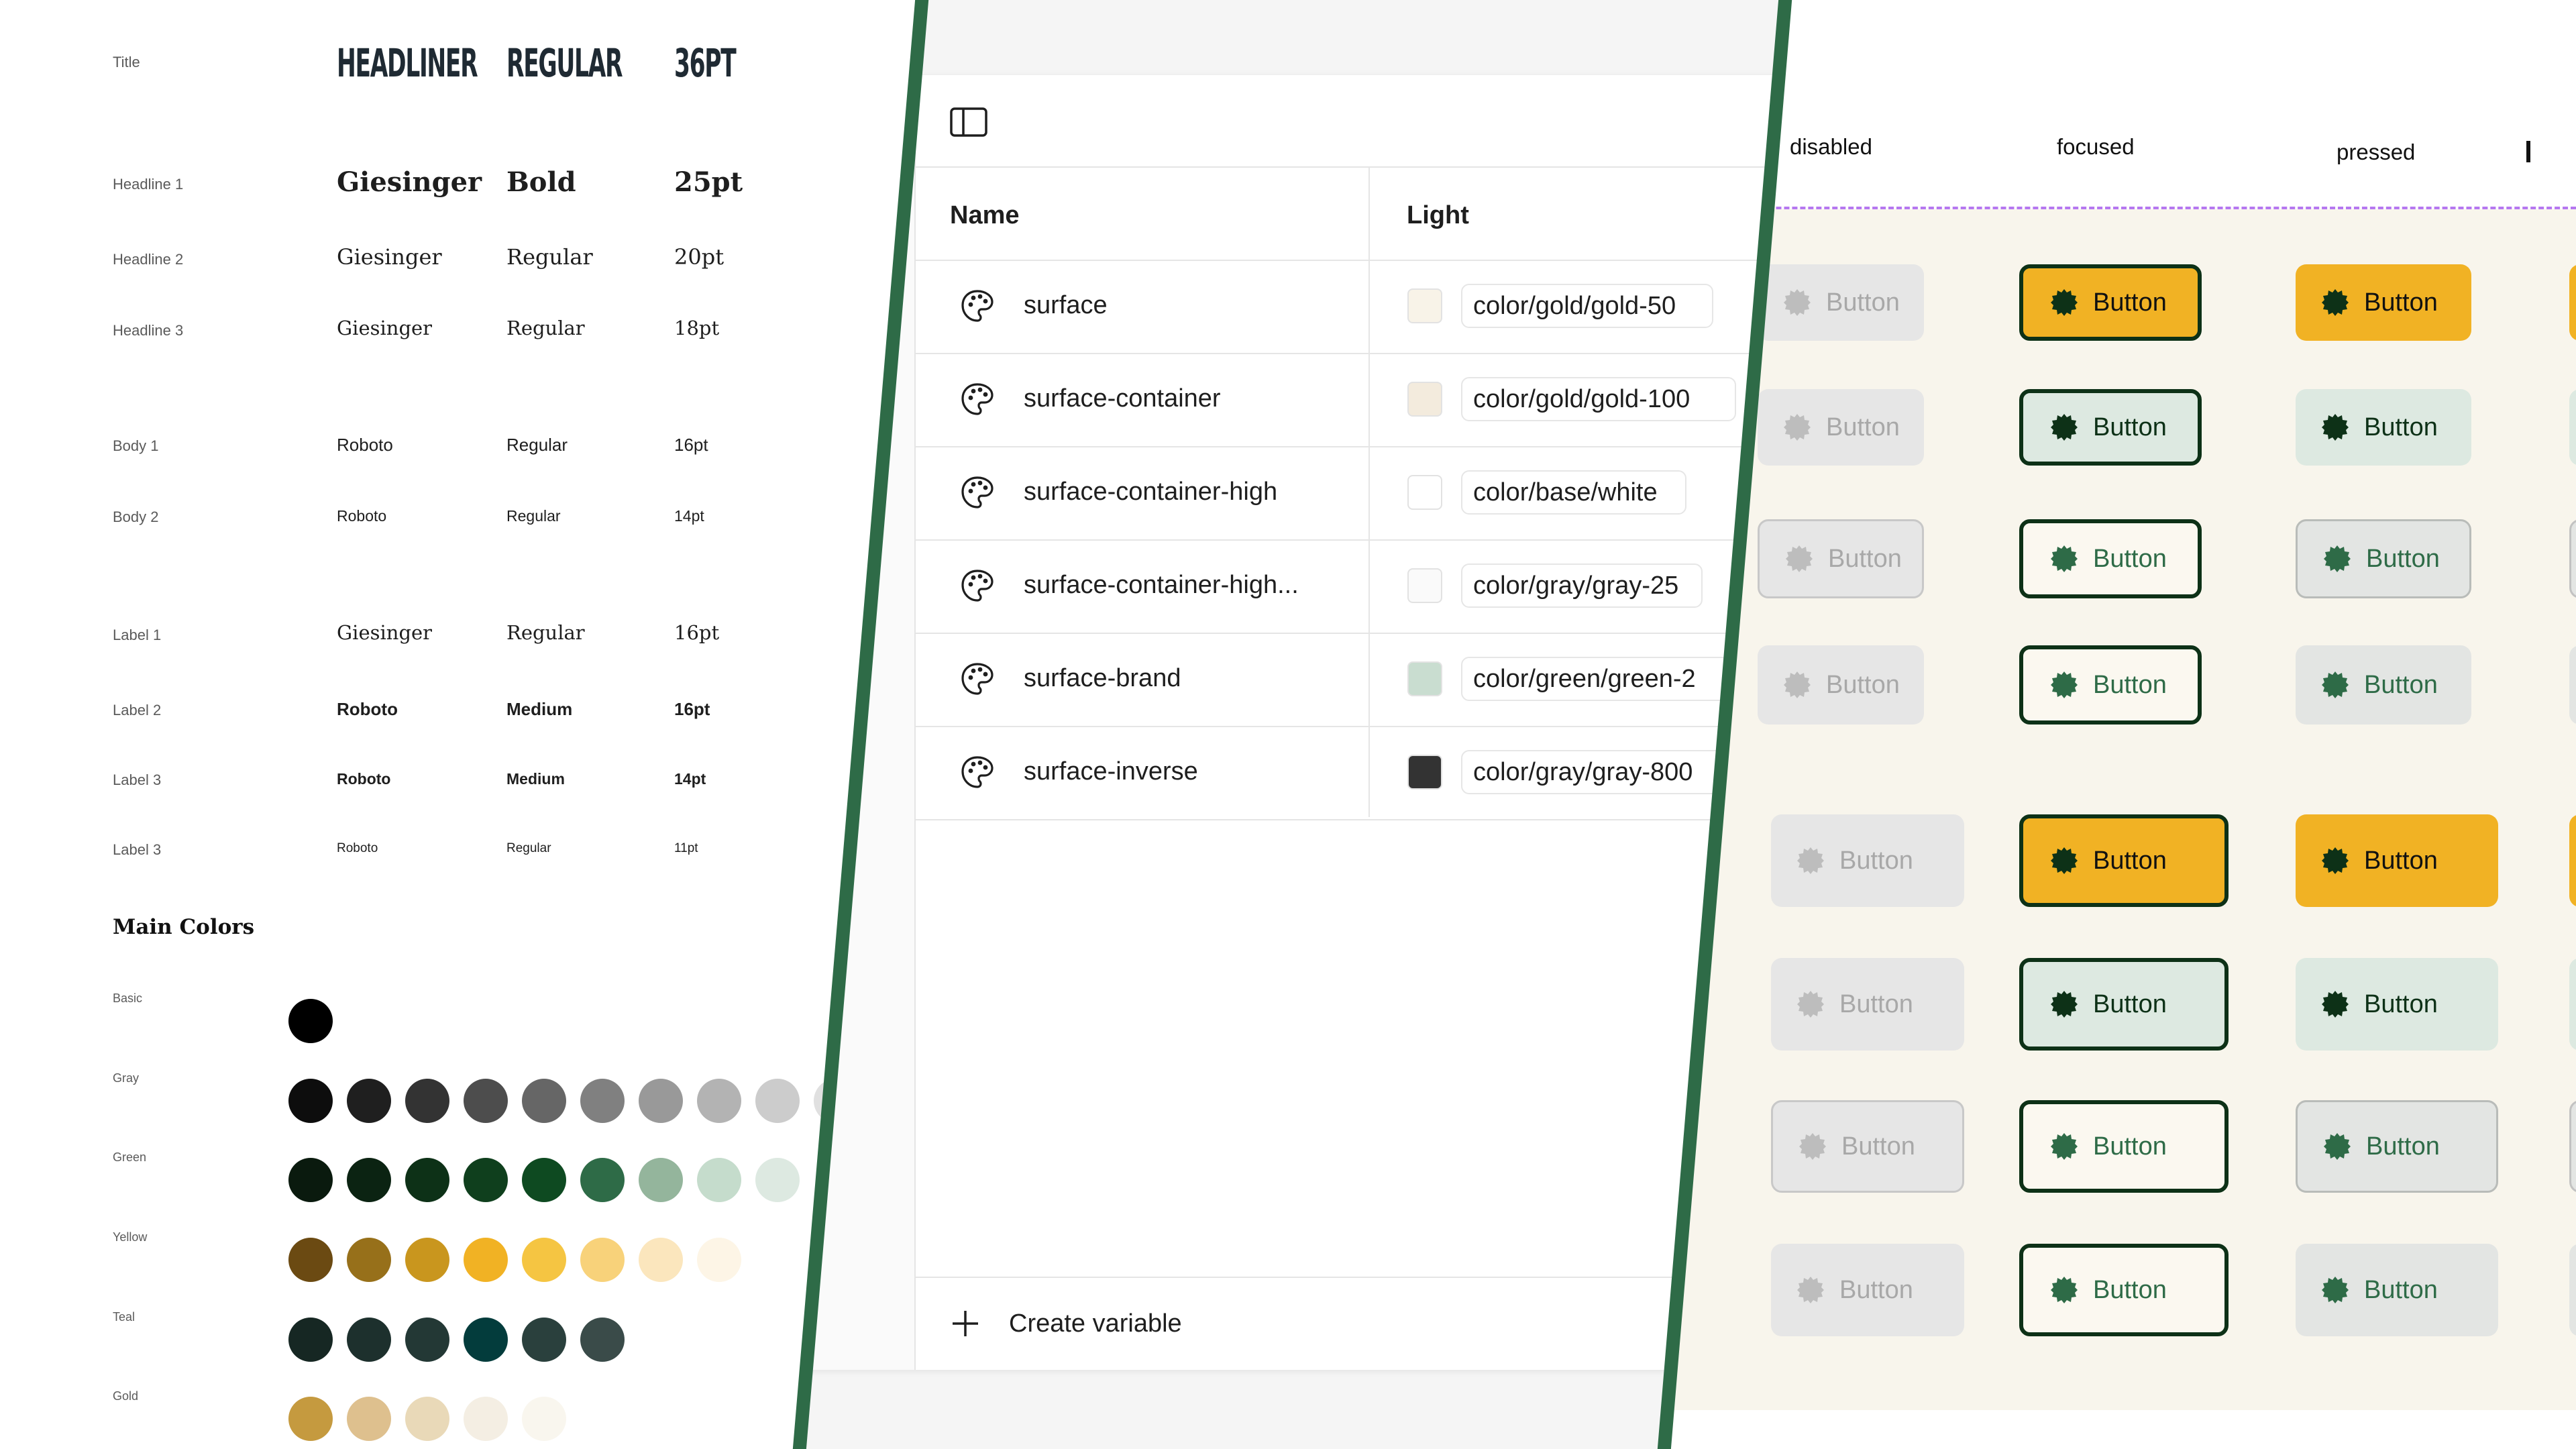 The height and width of the screenshot is (1449, 2576). Describe the element at coordinates (860, 724) in the screenshot. I see `divider-left` at that location.